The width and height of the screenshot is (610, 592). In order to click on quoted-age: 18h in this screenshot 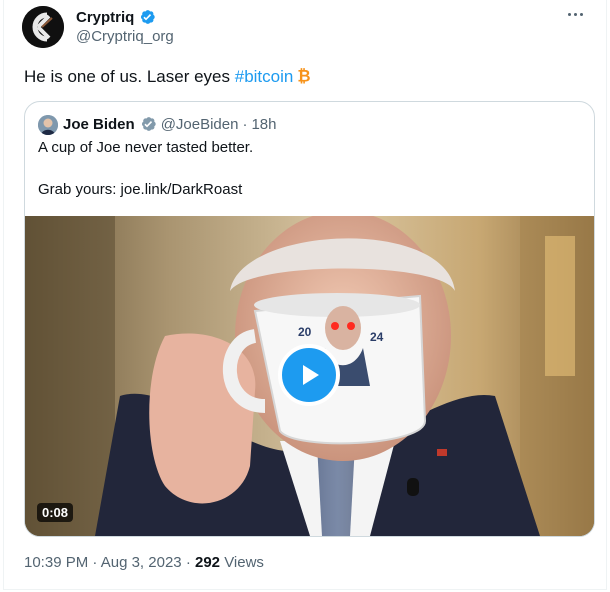, I will do `click(263, 124)`.